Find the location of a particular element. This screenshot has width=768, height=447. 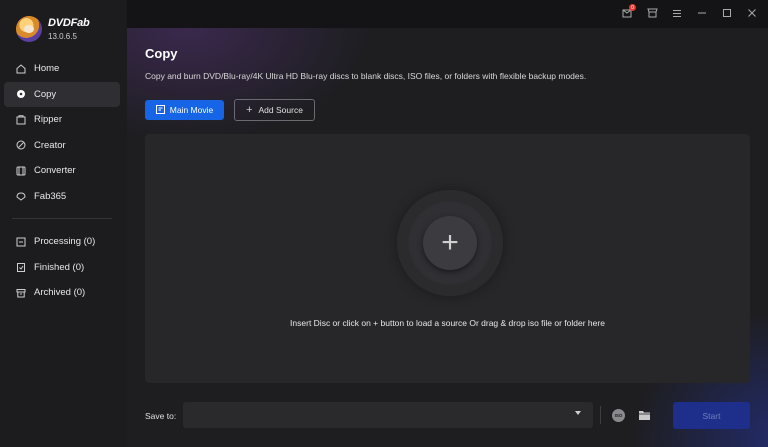

folder-icon is located at coordinates (644, 415).